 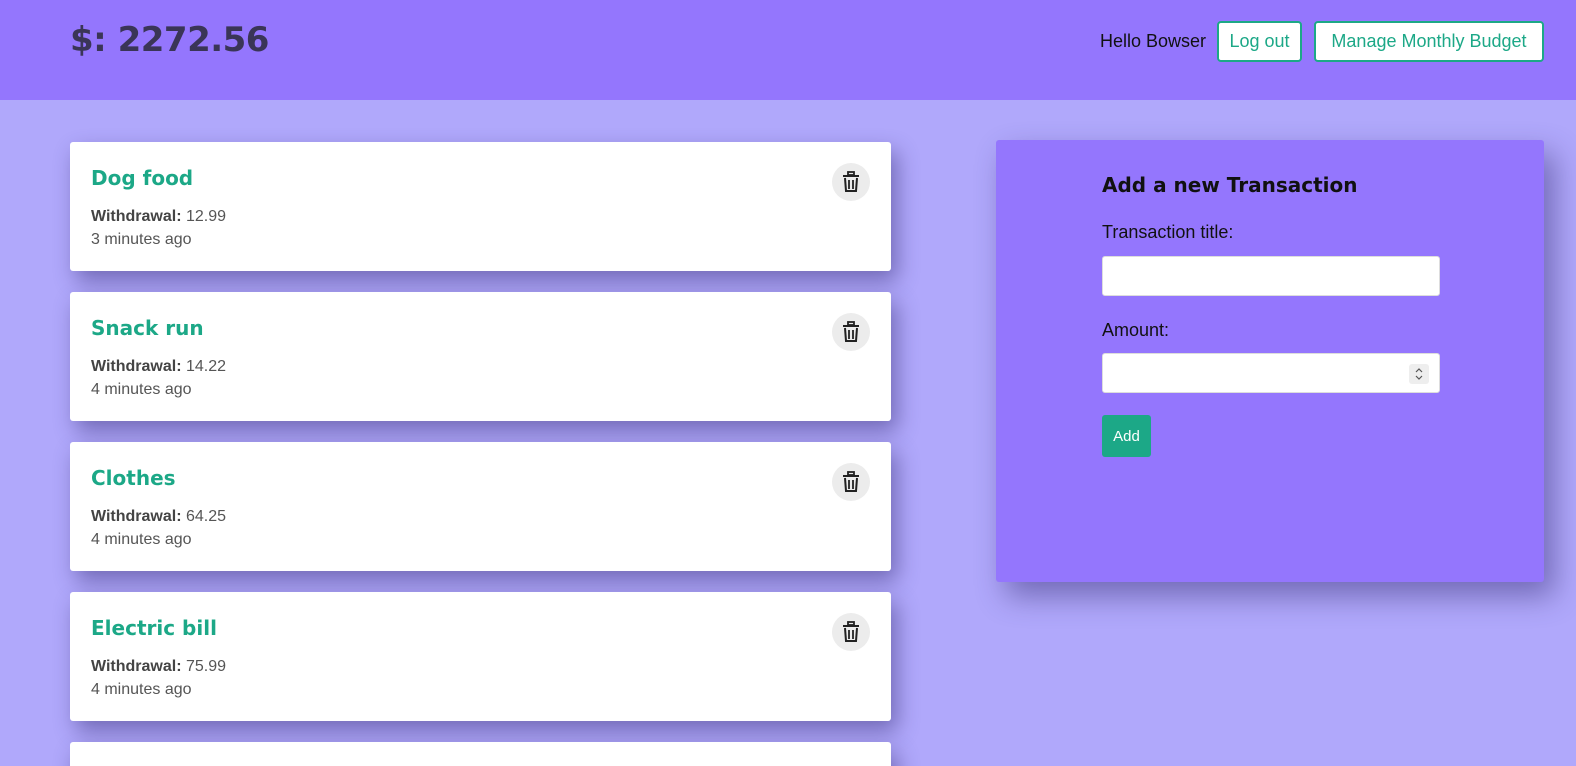 What do you see at coordinates (480, 206) in the screenshot?
I see `transaction-card: Dog food Withdrawal: 12.99 3 minutes ago` at bounding box center [480, 206].